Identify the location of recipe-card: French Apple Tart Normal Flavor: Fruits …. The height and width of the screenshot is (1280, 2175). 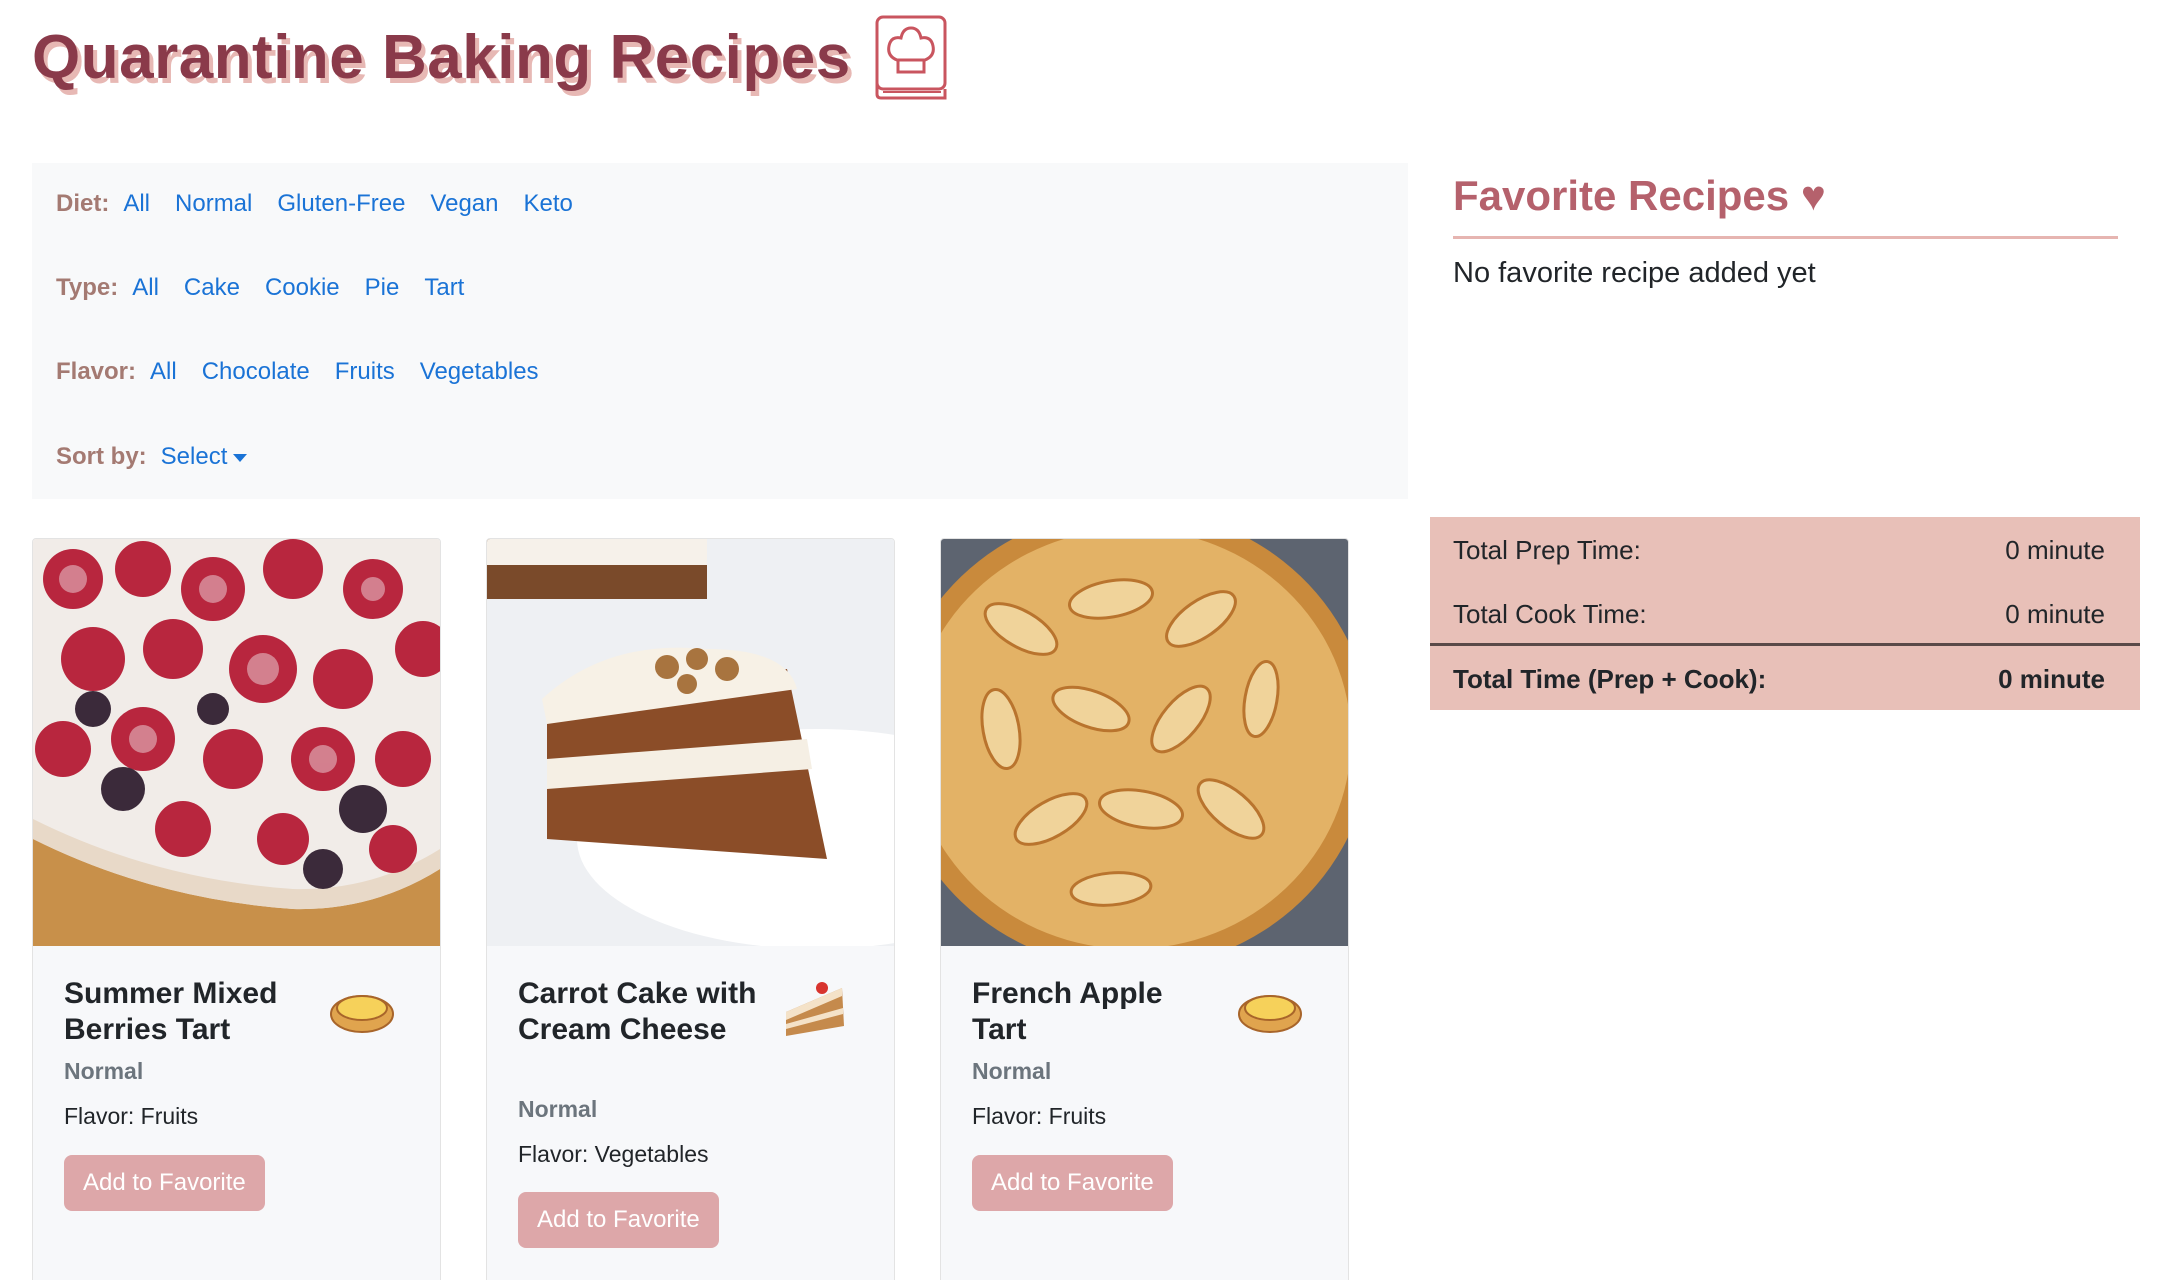
(1144, 909).